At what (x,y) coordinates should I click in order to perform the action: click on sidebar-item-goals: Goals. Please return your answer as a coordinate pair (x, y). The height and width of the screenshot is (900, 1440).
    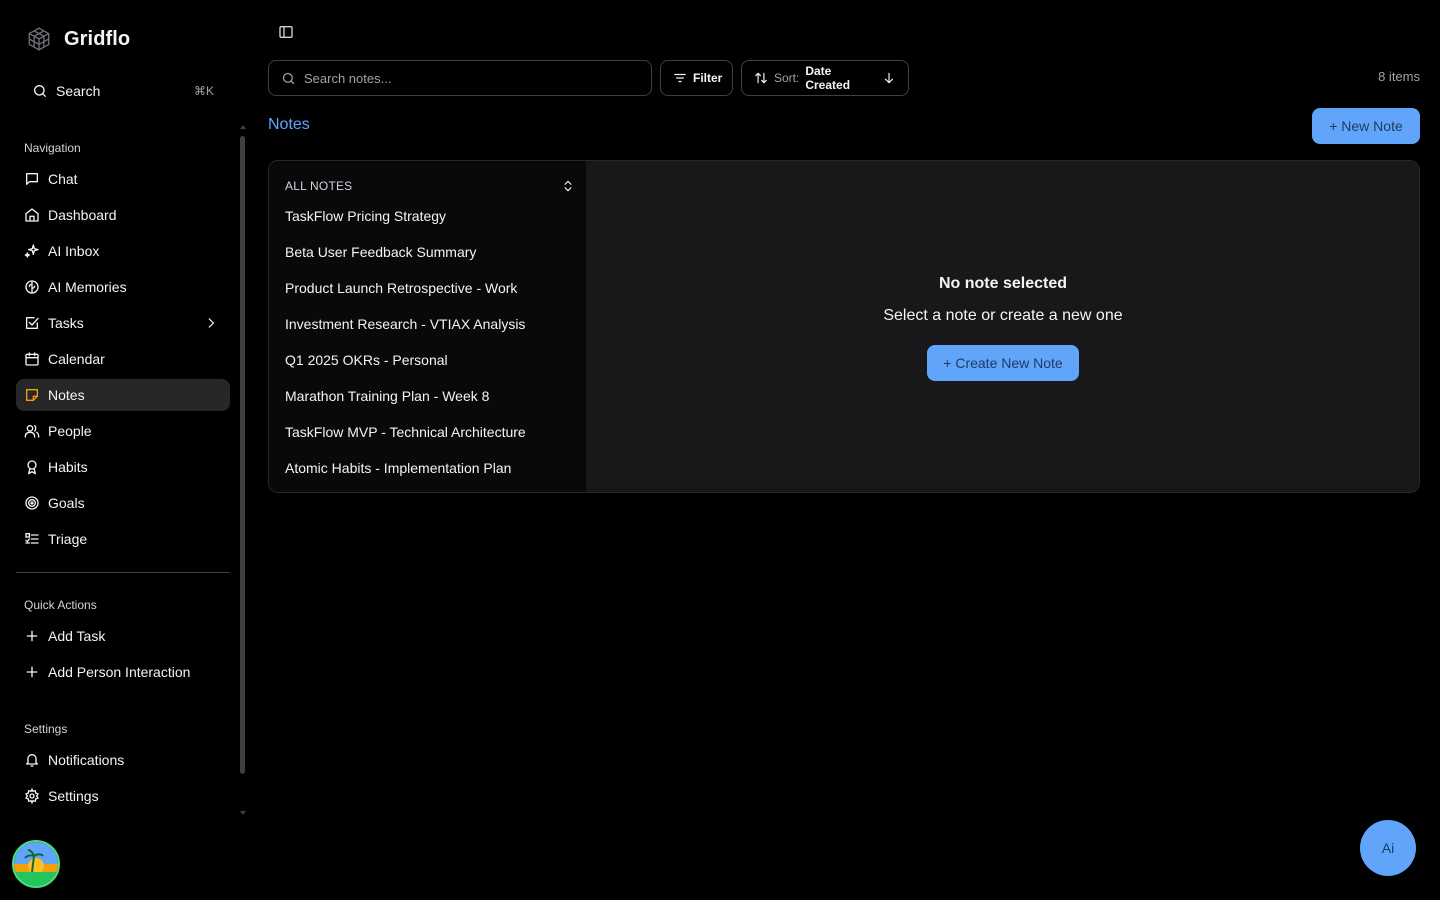
    Looking at the image, I should click on (123, 503).